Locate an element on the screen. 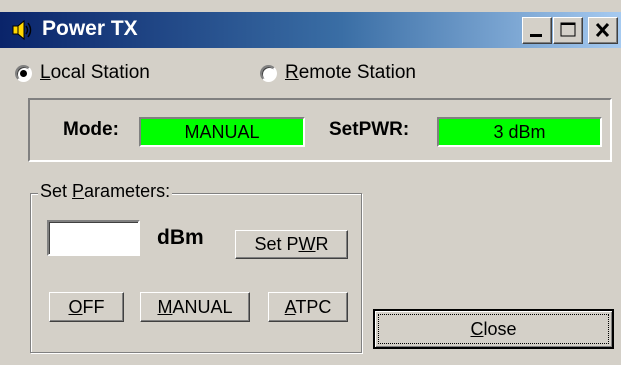 This screenshot has height=365, width=621. maximize-button is located at coordinates (568, 30).